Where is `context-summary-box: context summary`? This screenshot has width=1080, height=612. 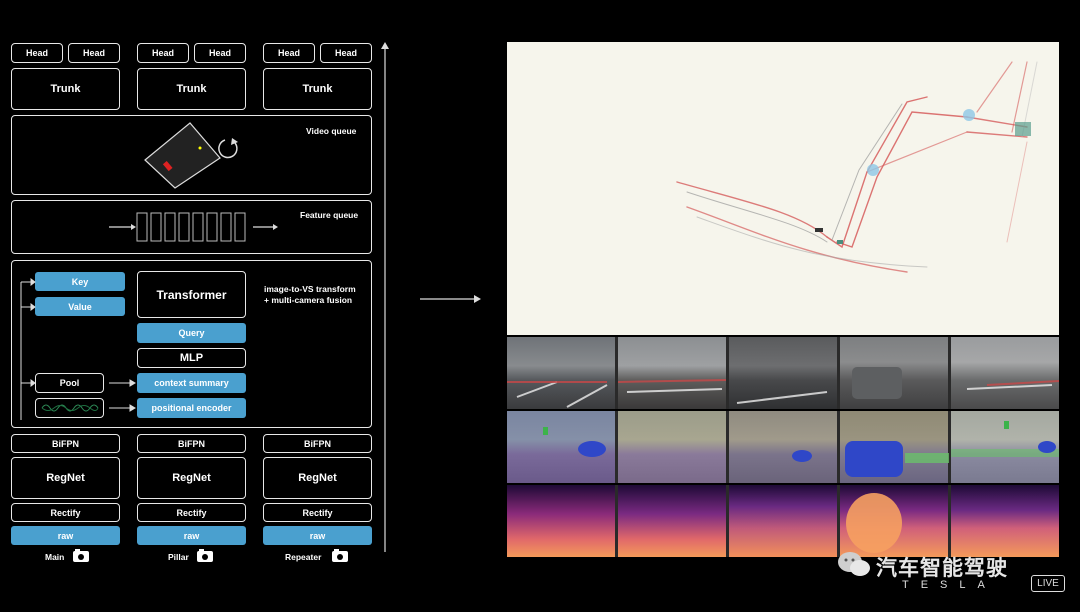 context-summary-box: context summary is located at coordinates (191, 383).